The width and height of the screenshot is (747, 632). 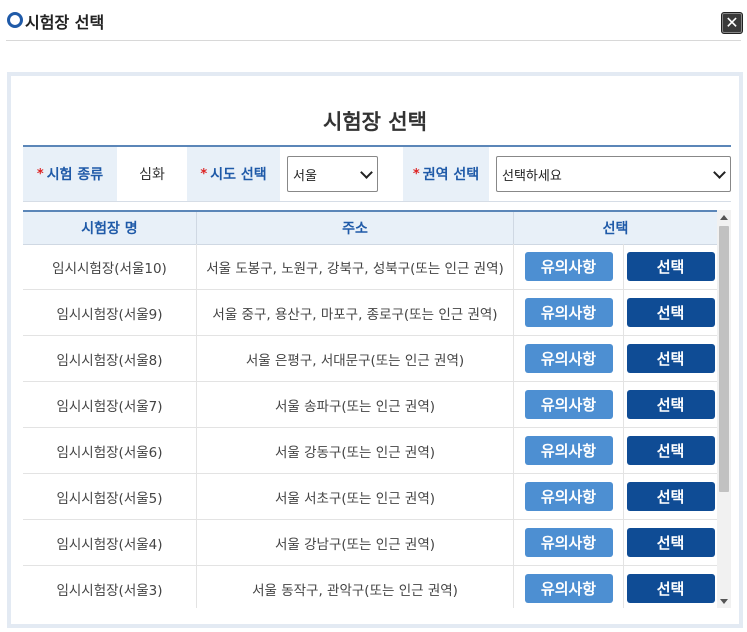 What do you see at coordinates (110, 312) in the screenshot?
I see `site-name: 임시시험장(서울9)` at bounding box center [110, 312].